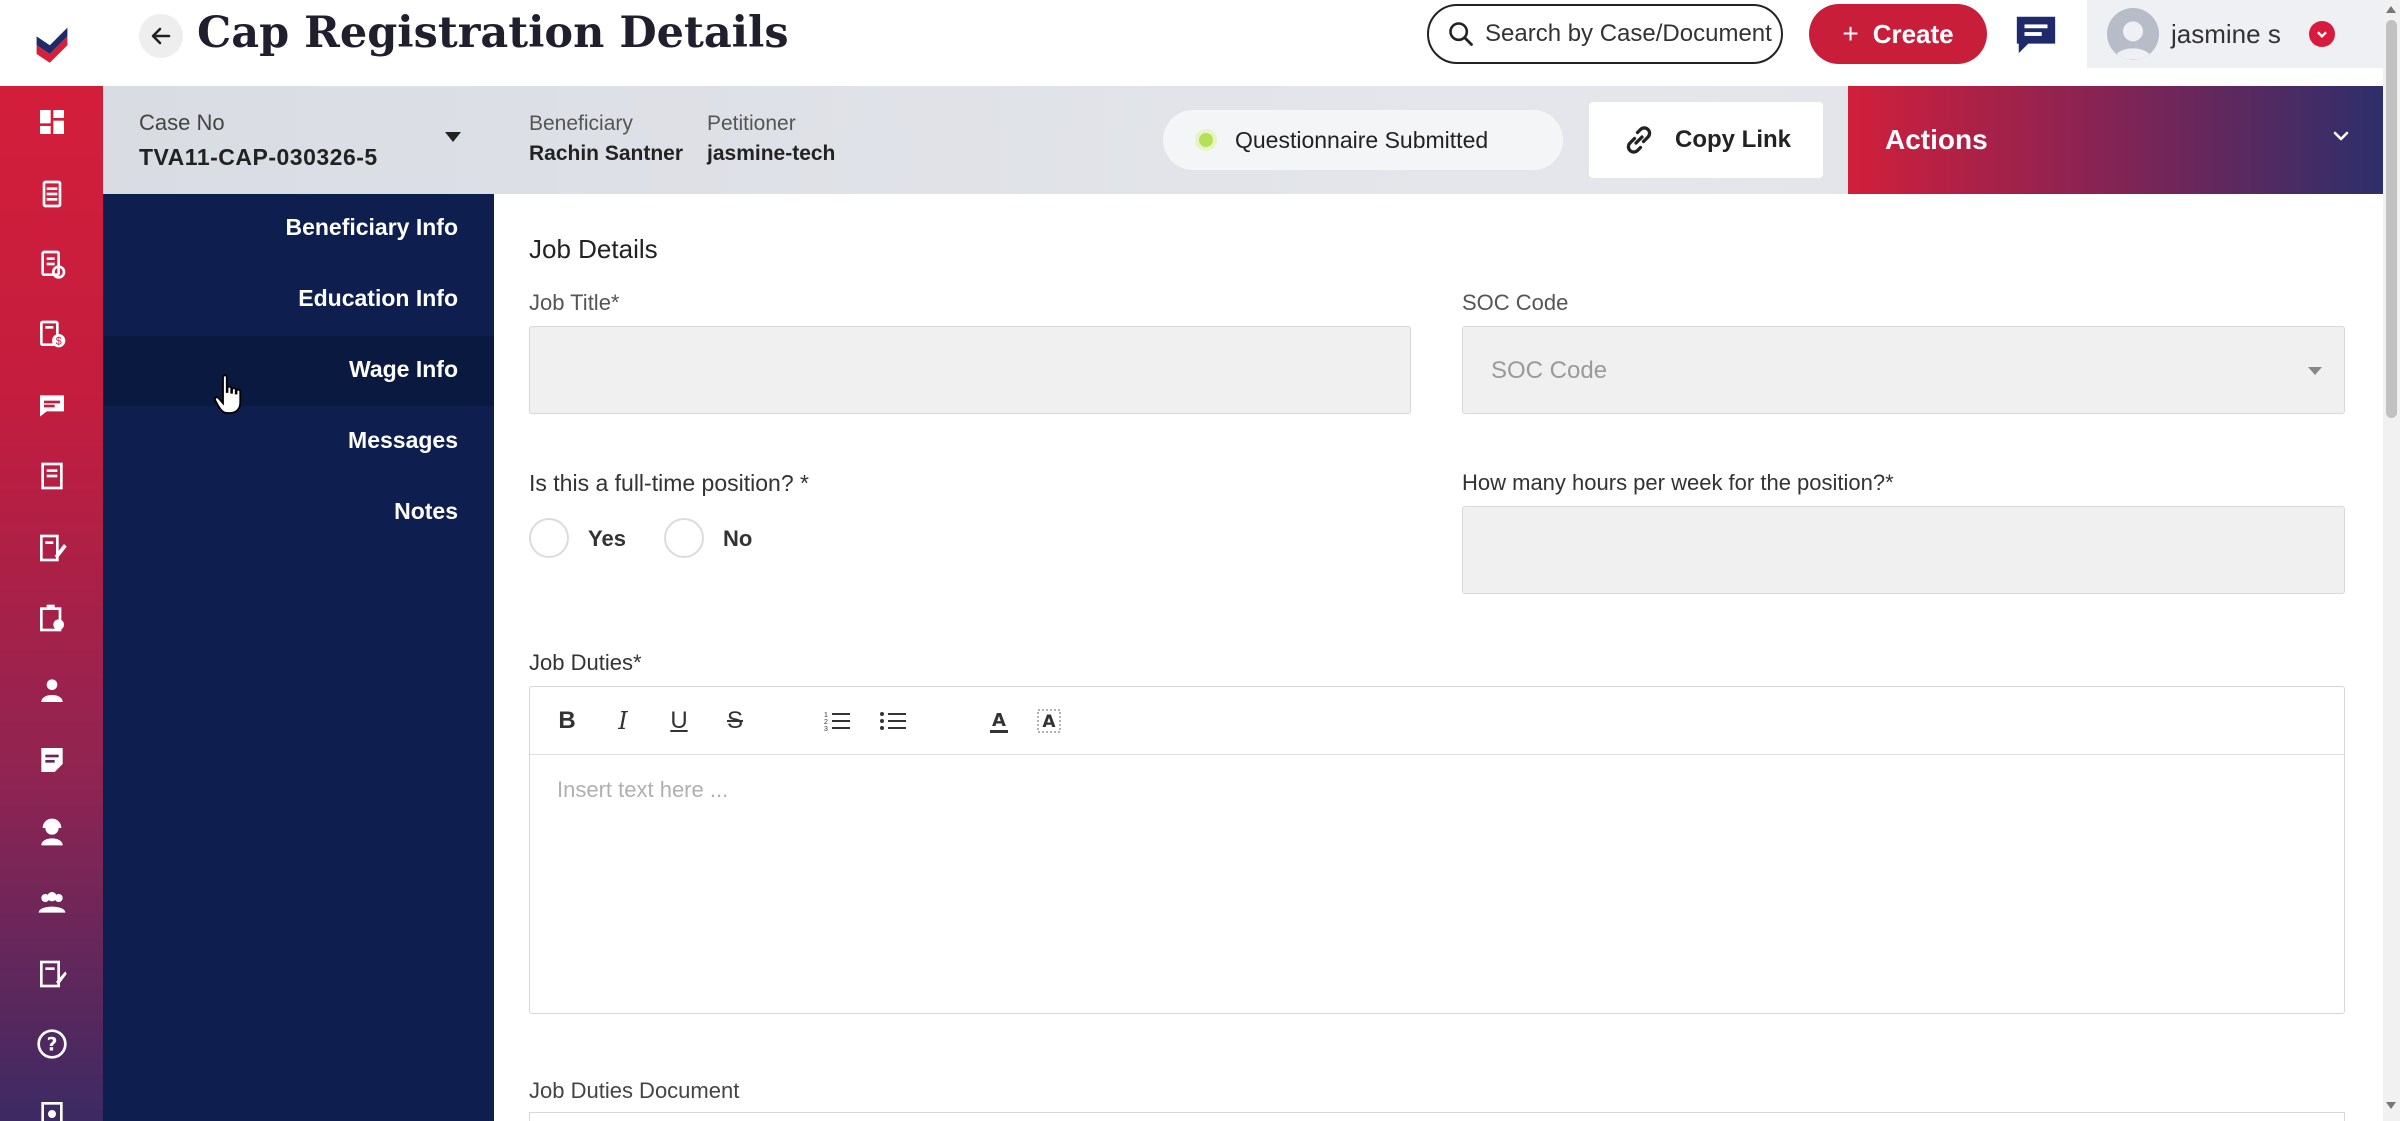  I want to click on actions-dropdown: Actions, so click(2115, 140).